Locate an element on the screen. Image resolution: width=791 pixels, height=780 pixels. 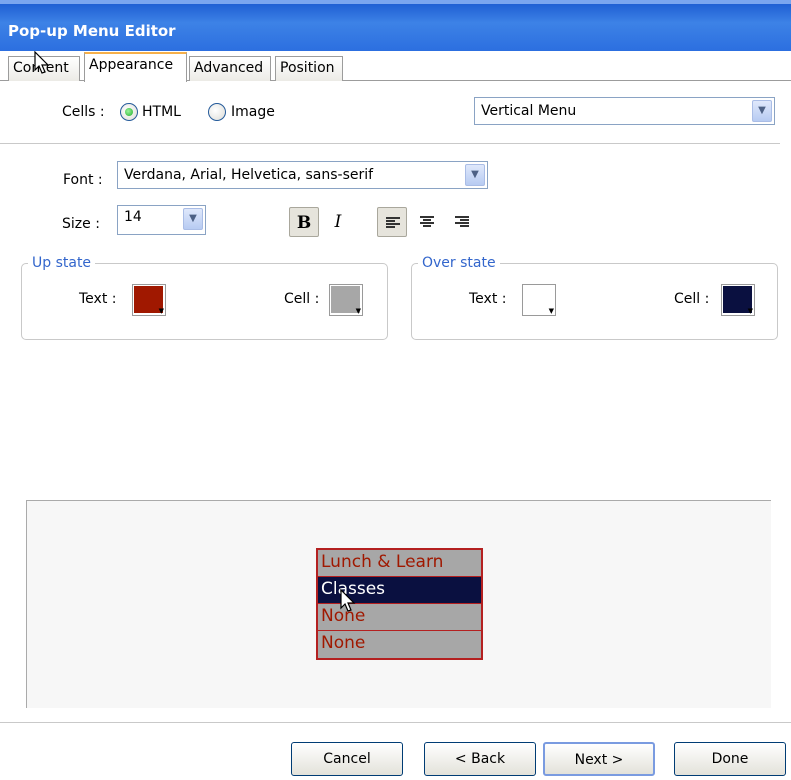
align-center-icon is located at coordinates (427, 222).